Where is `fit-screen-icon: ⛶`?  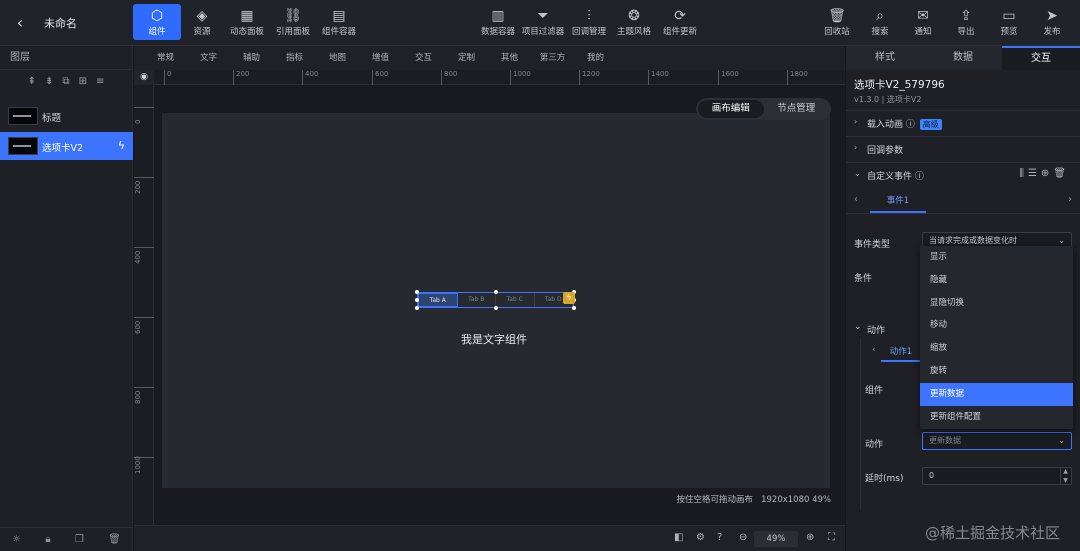
fit-screen-icon: ⛶ is located at coordinates (831, 537).